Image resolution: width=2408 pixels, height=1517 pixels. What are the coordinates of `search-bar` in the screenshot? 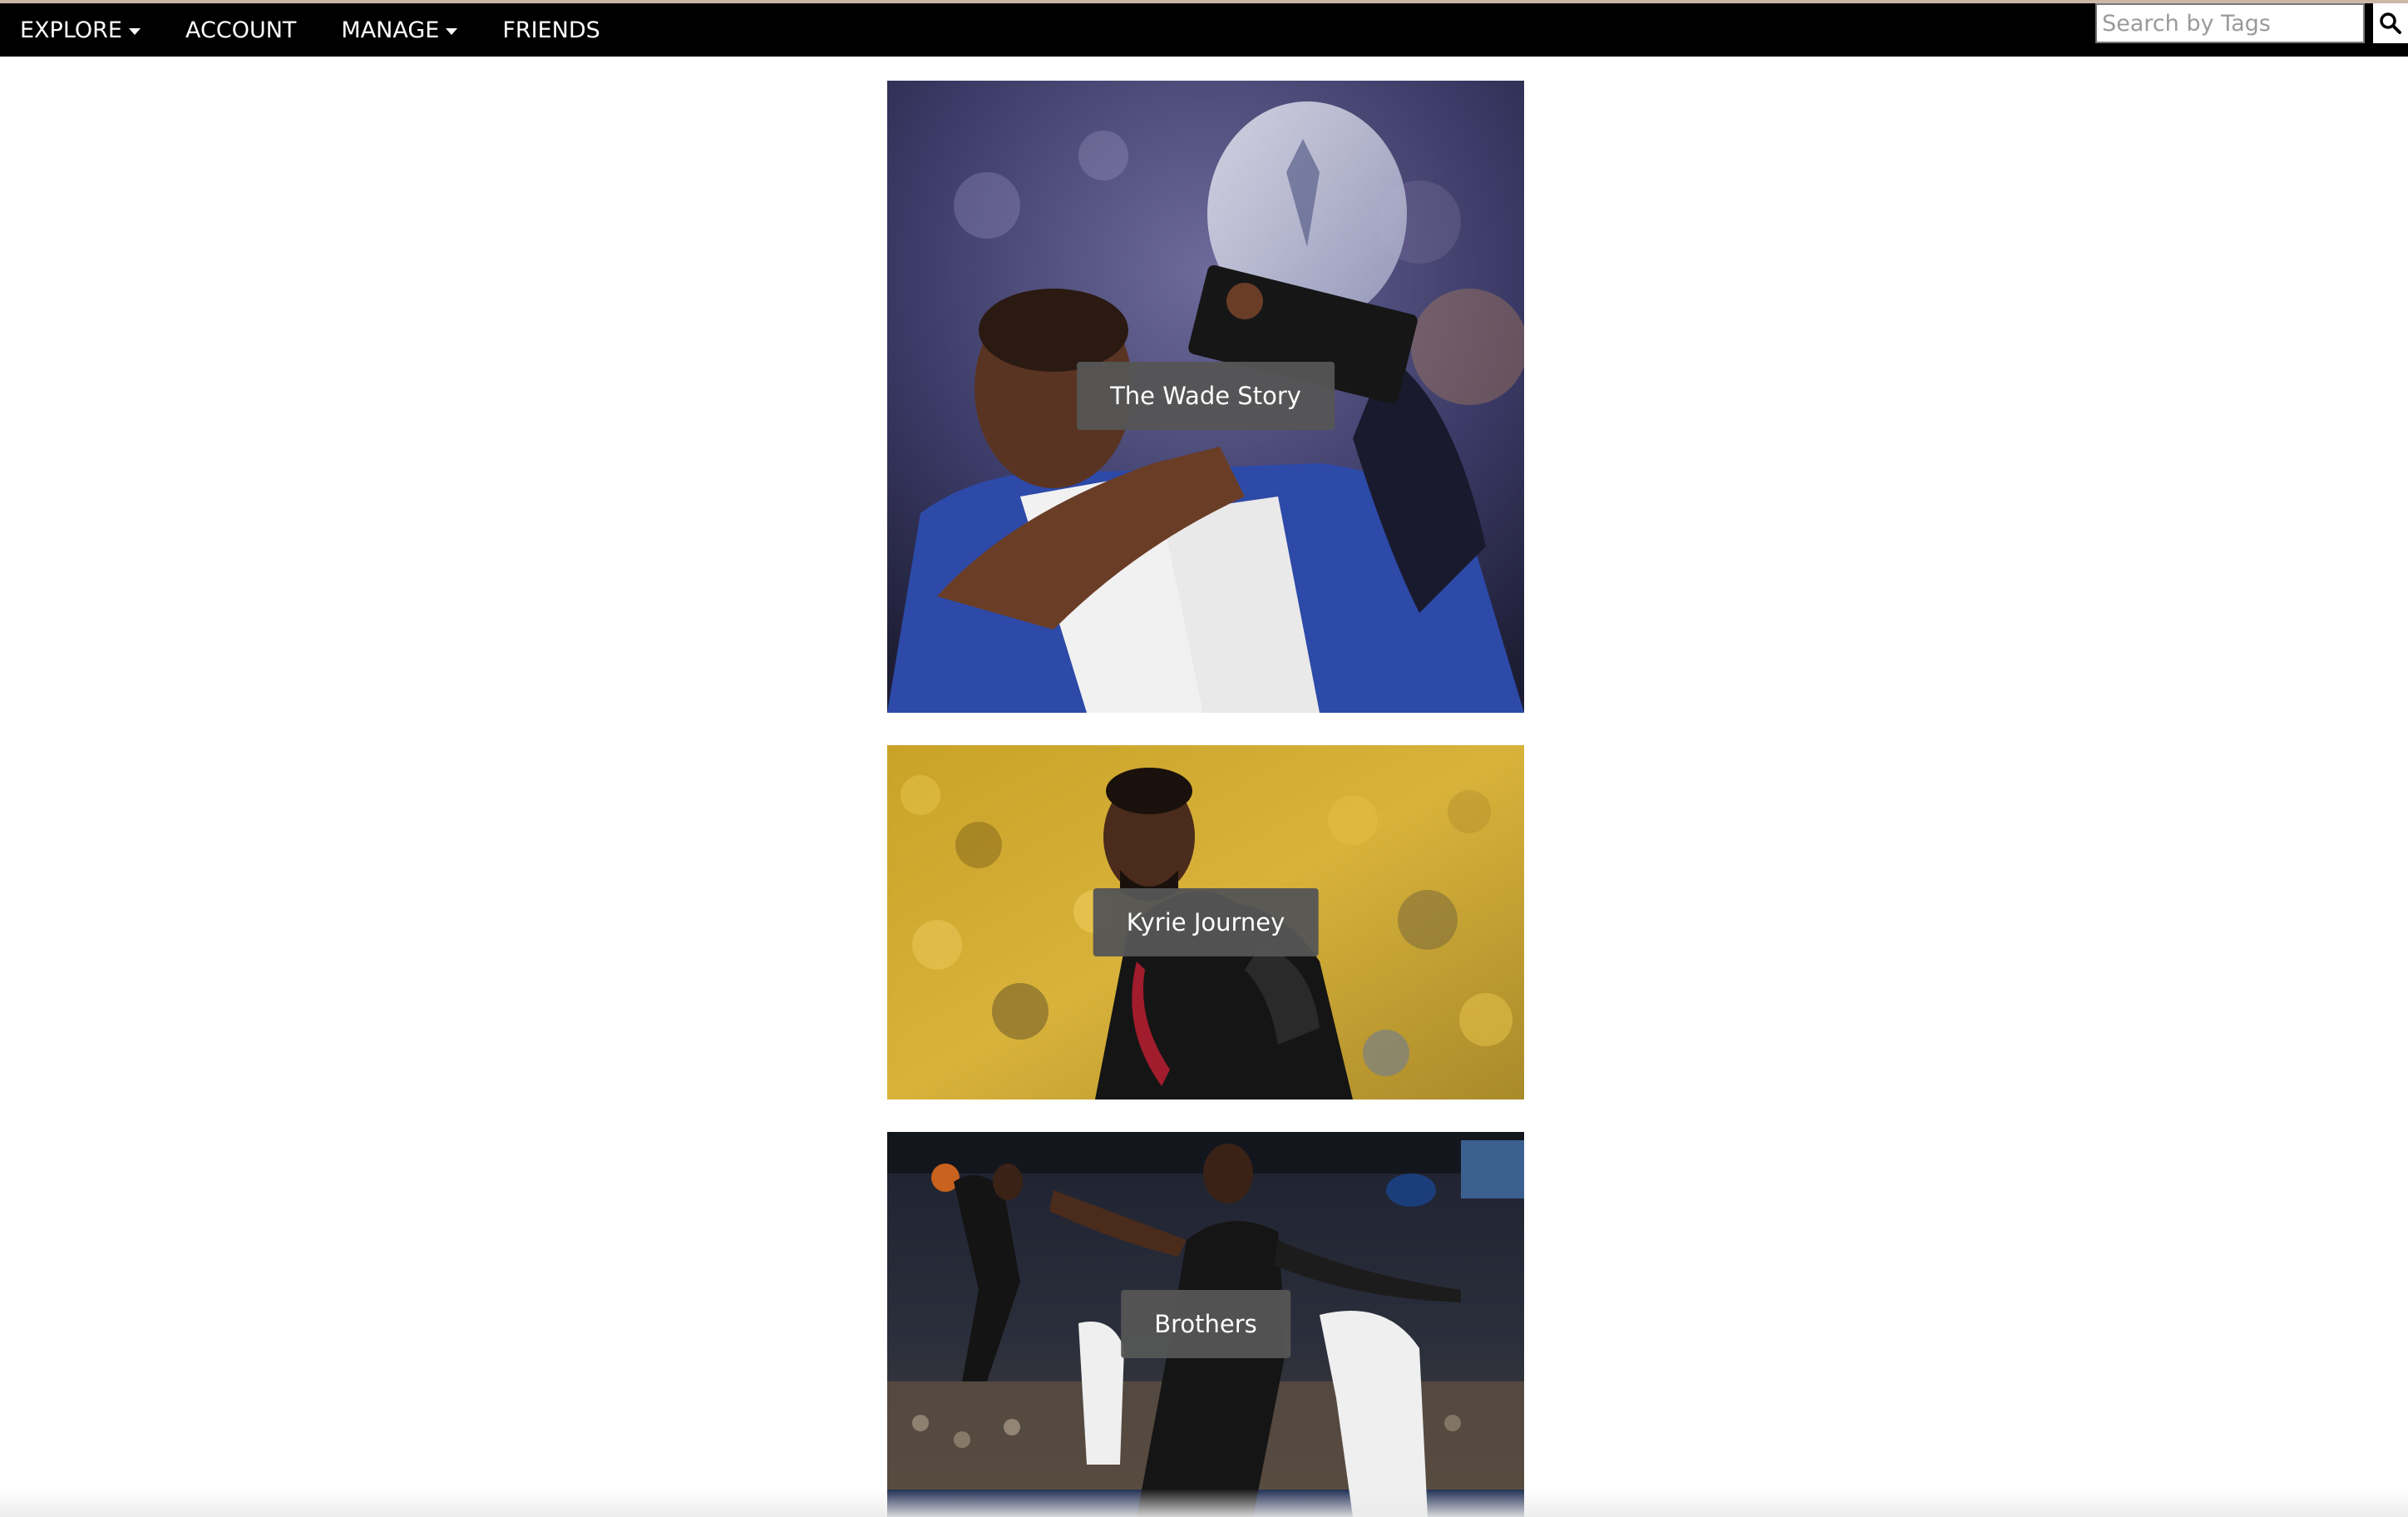 It's located at (2252, 23).